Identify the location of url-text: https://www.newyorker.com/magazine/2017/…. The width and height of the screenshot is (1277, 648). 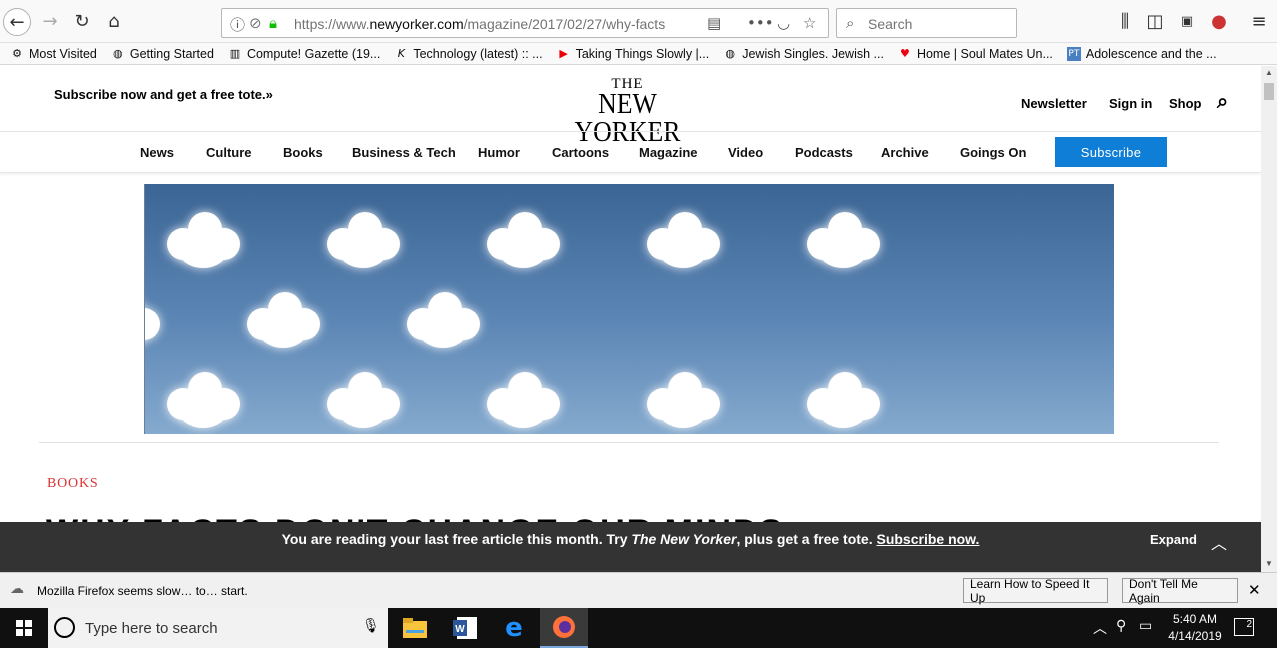
(483, 24).